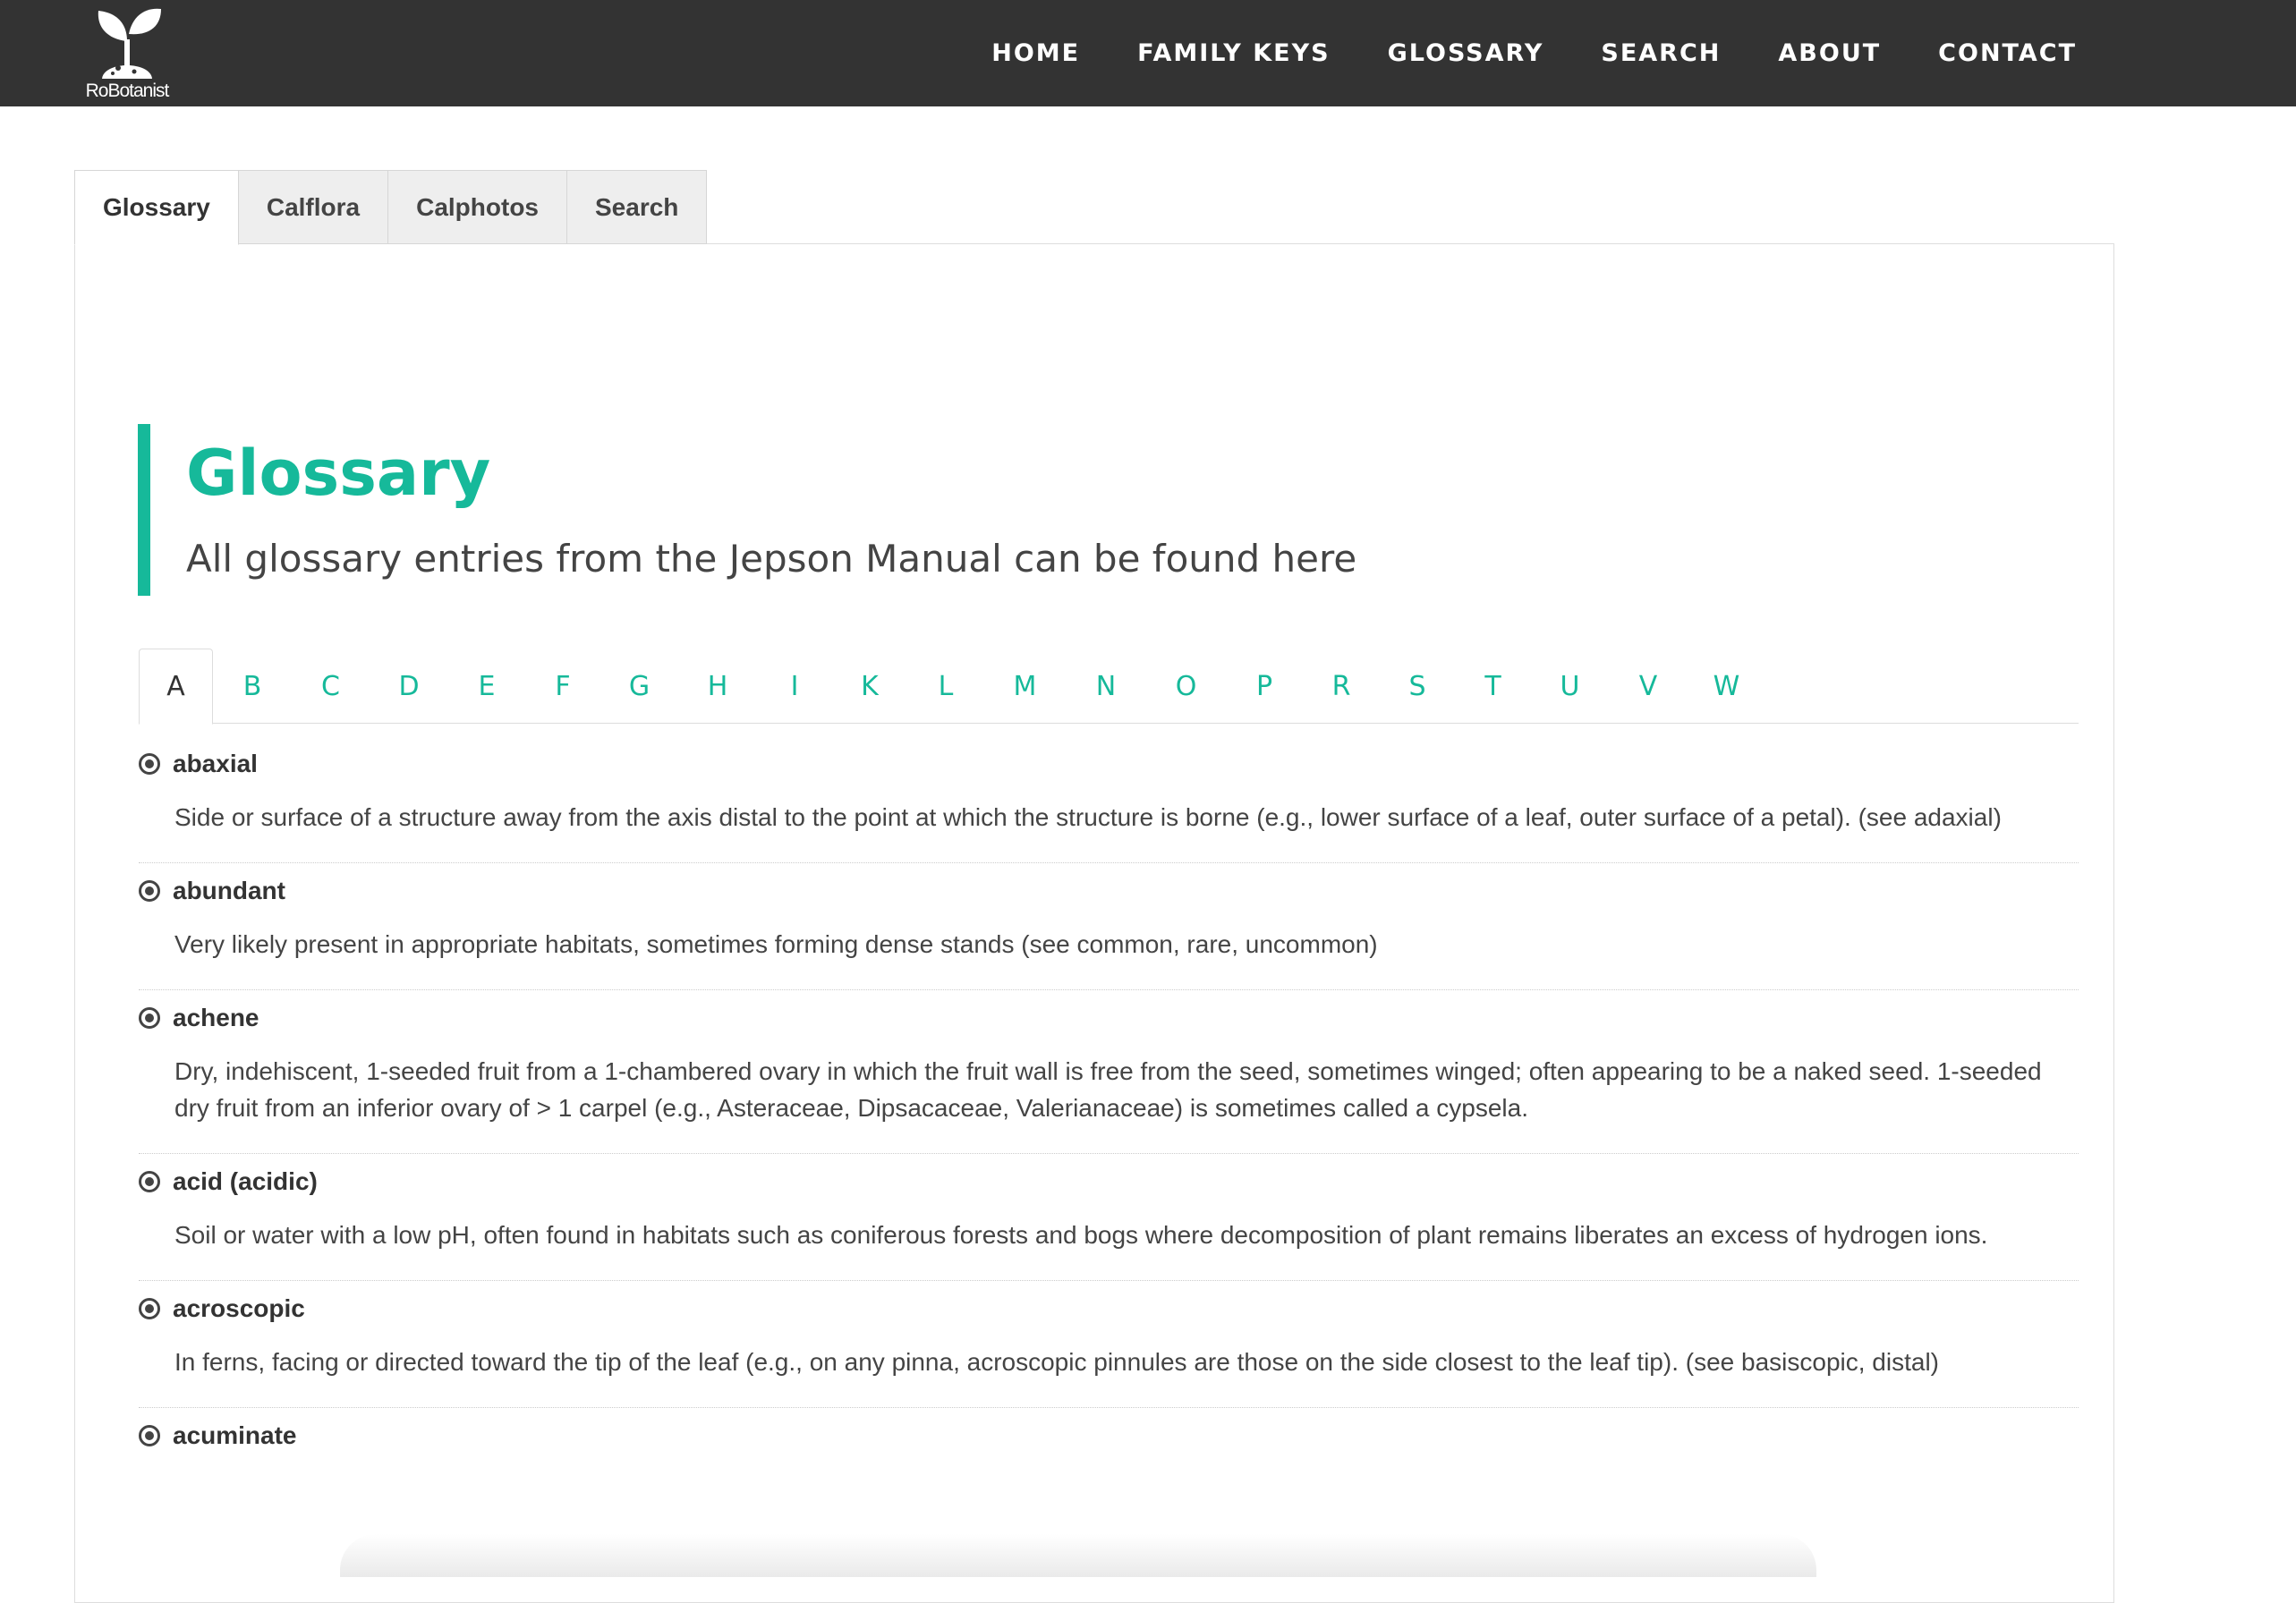 The width and height of the screenshot is (2296, 1603). What do you see at coordinates (794, 686) in the screenshot?
I see `letter-tab-i: I` at bounding box center [794, 686].